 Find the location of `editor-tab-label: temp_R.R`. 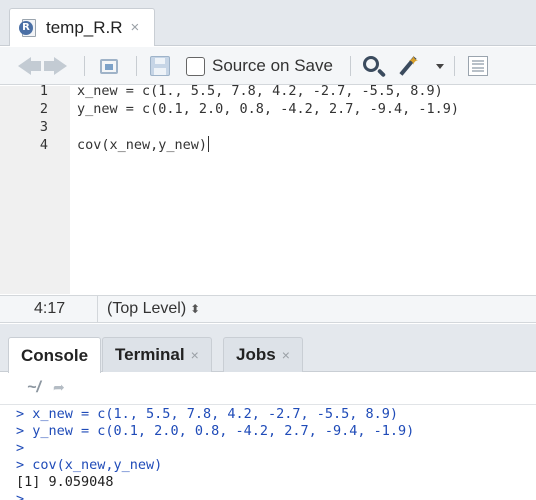

editor-tab-label: temp_R.R is located at coordinates (84, 27).